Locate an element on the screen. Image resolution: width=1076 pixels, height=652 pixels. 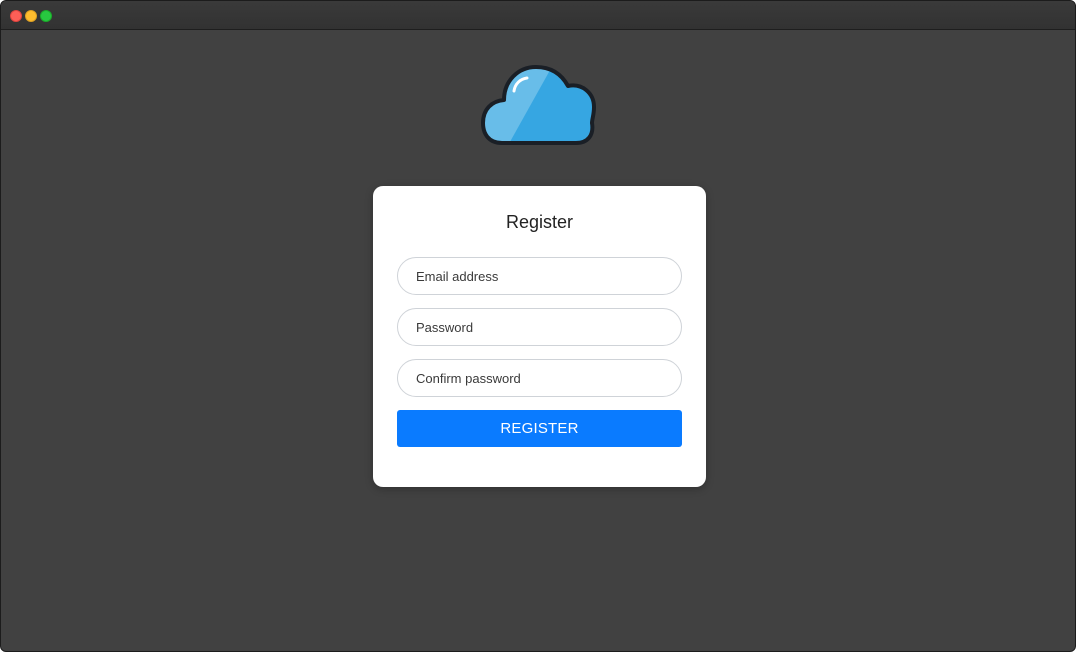
close-window-button is located at coordinates (16, 16).